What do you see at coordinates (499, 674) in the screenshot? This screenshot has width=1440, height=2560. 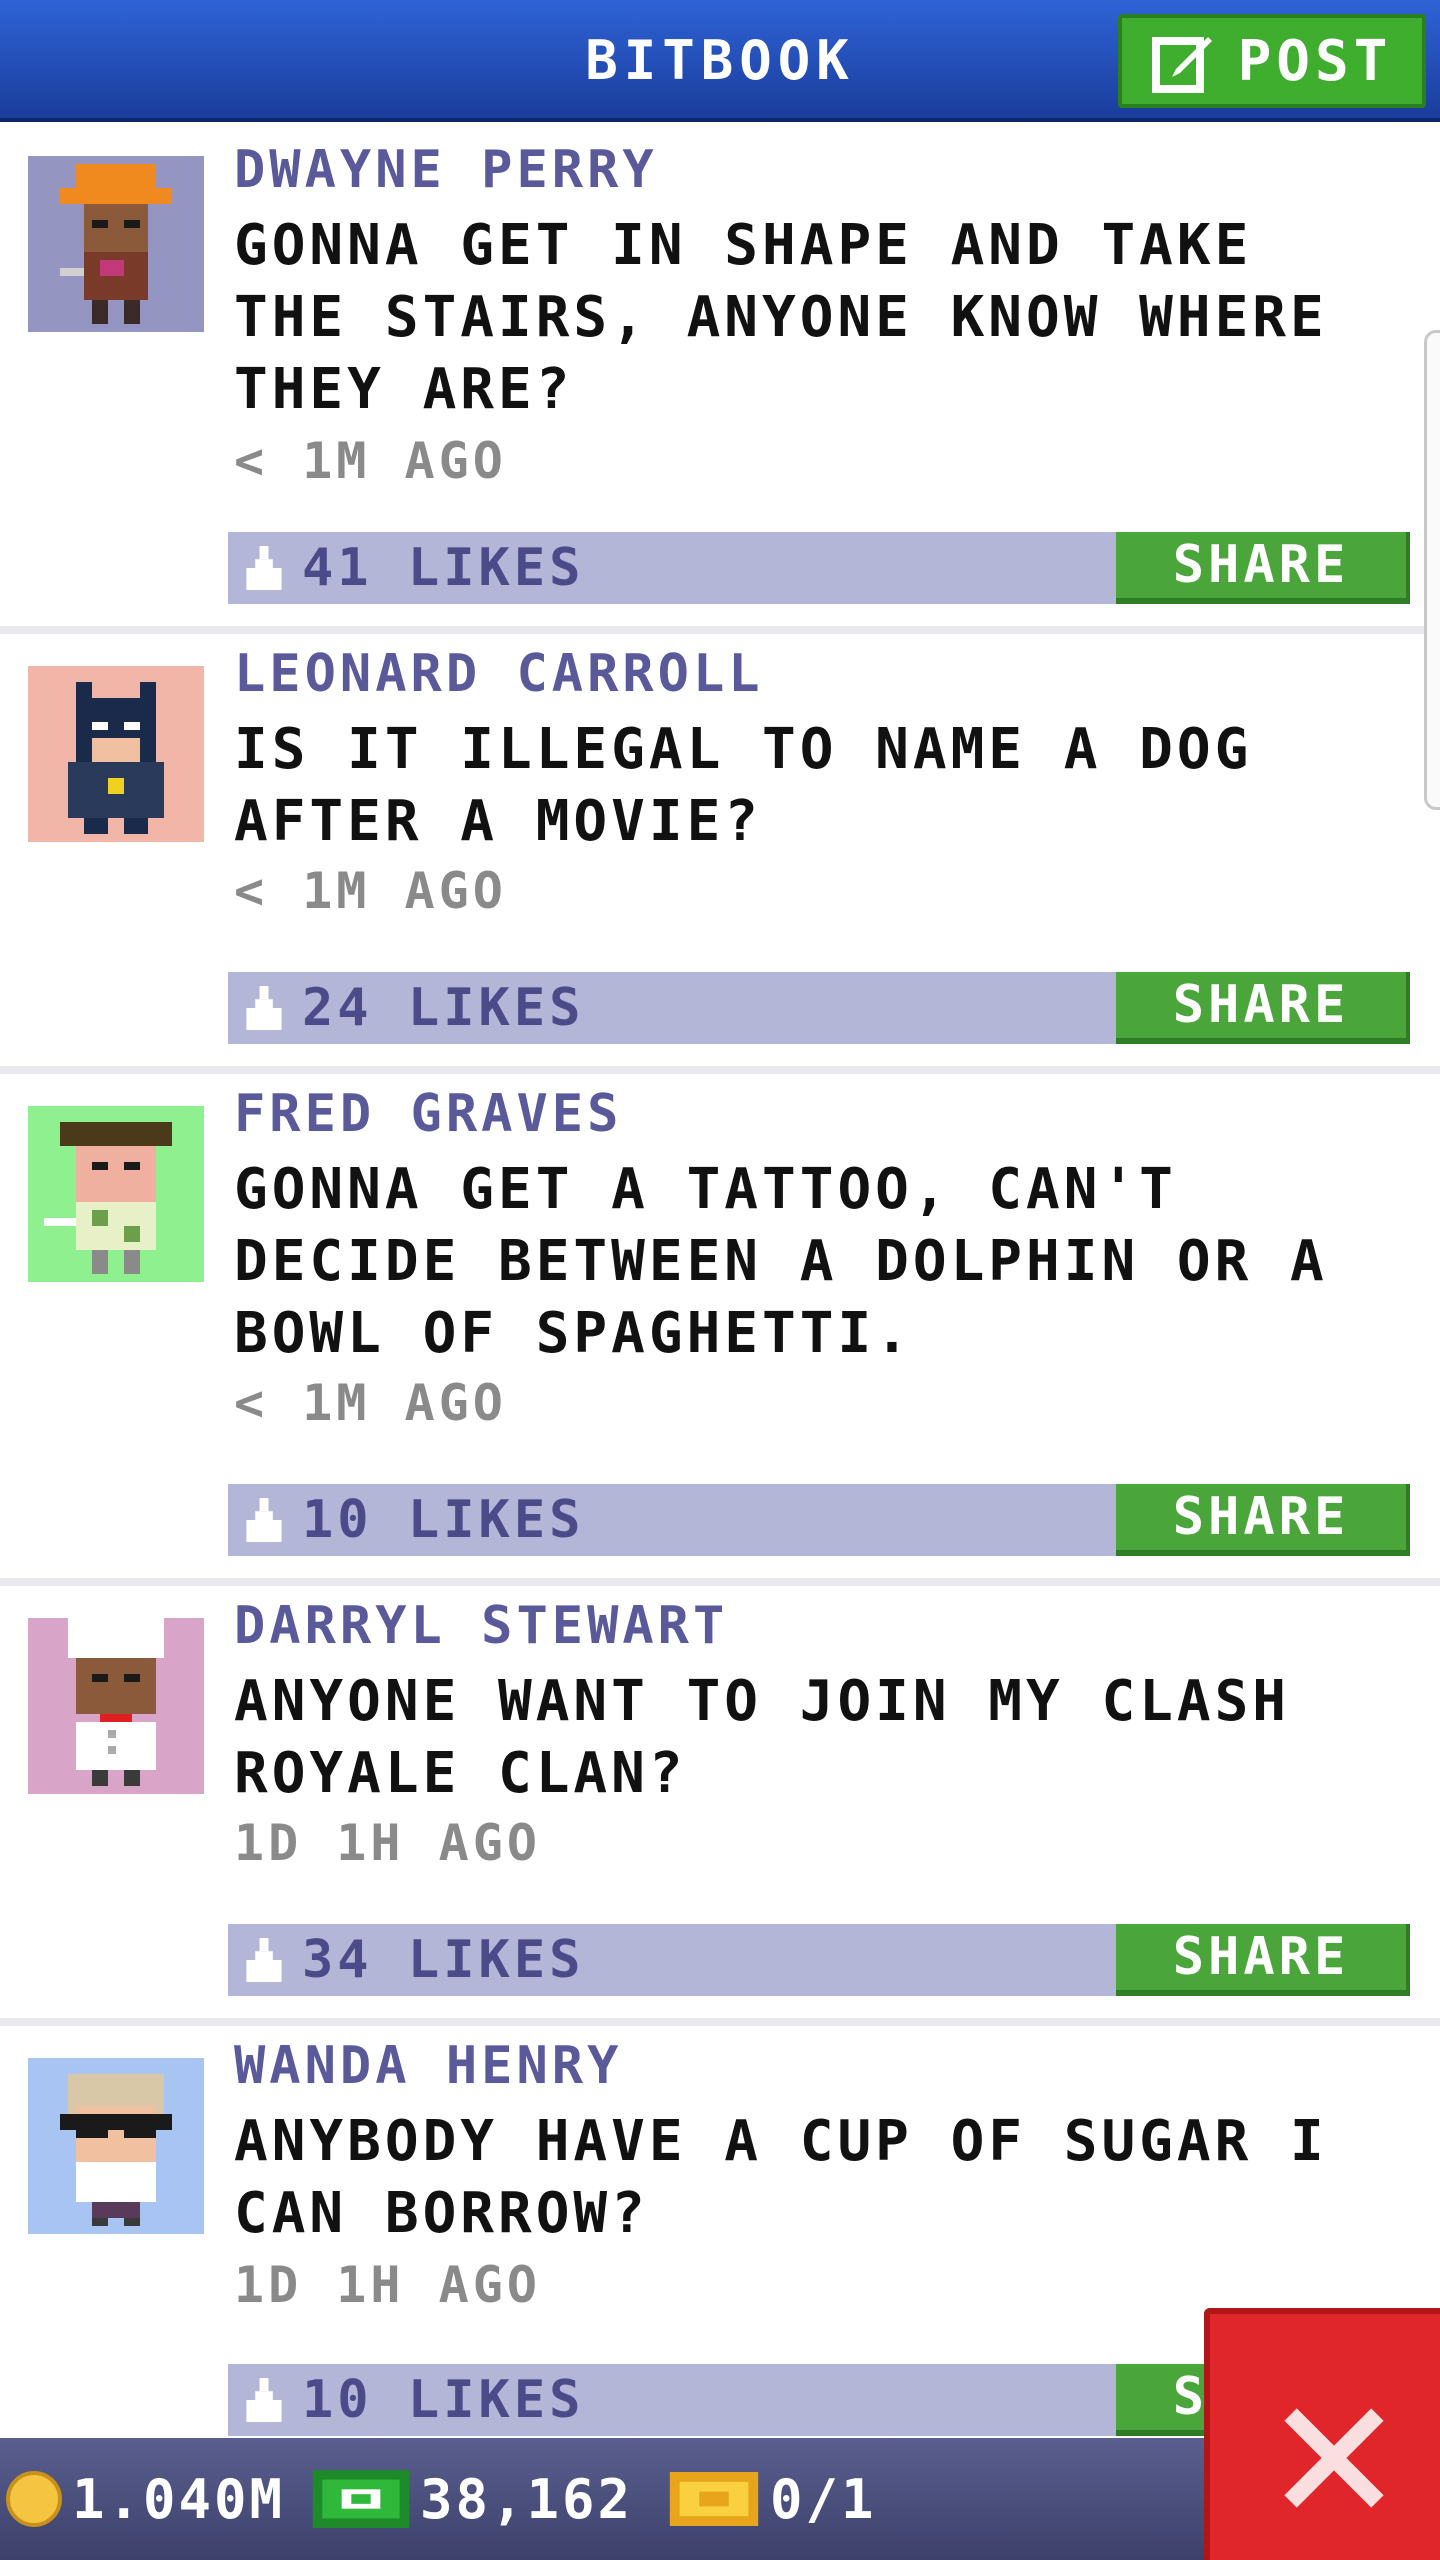 I see `post-author: LEONARD CARROLL` at bounding box center [499, 674].